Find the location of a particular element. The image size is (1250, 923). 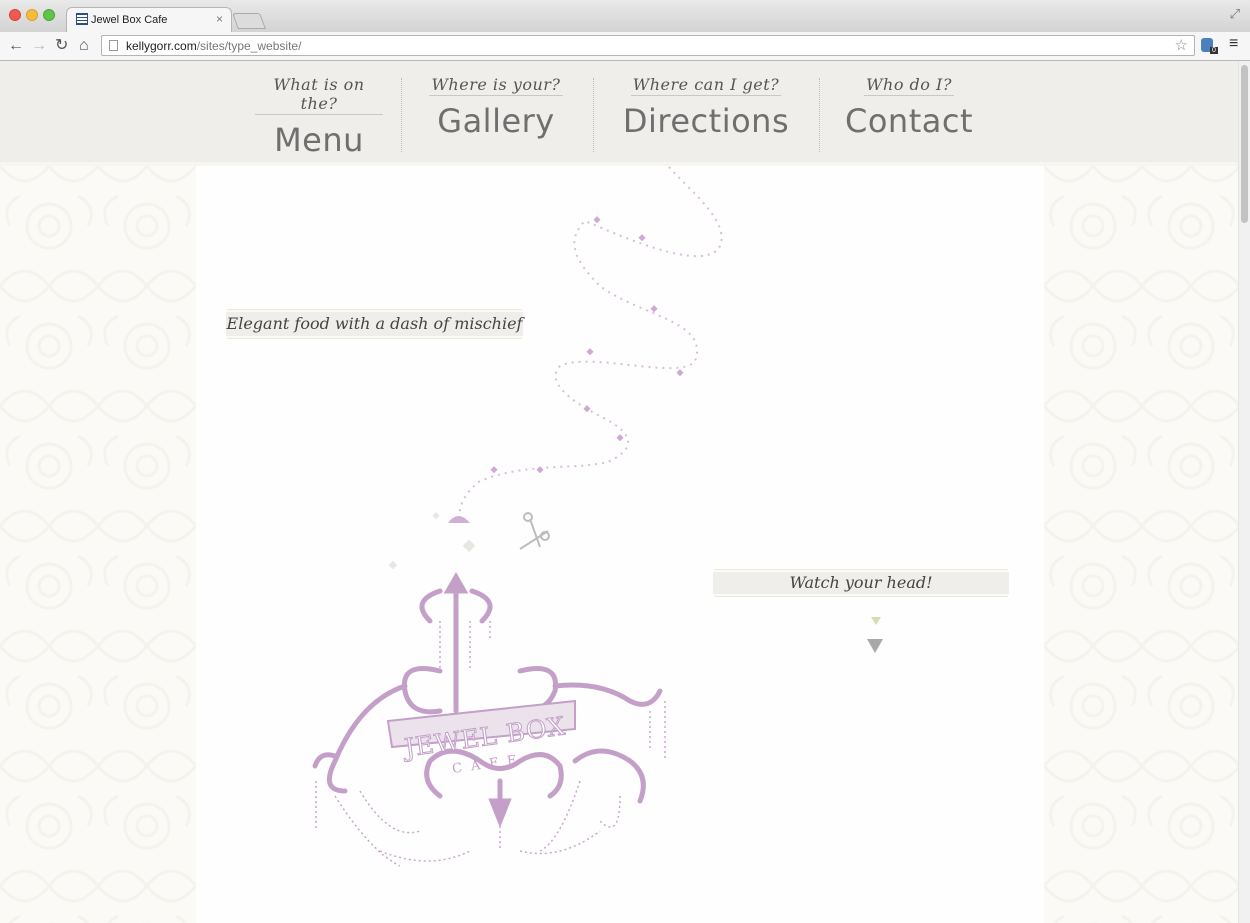

new-tab-button is located at coordinates (249, 21).